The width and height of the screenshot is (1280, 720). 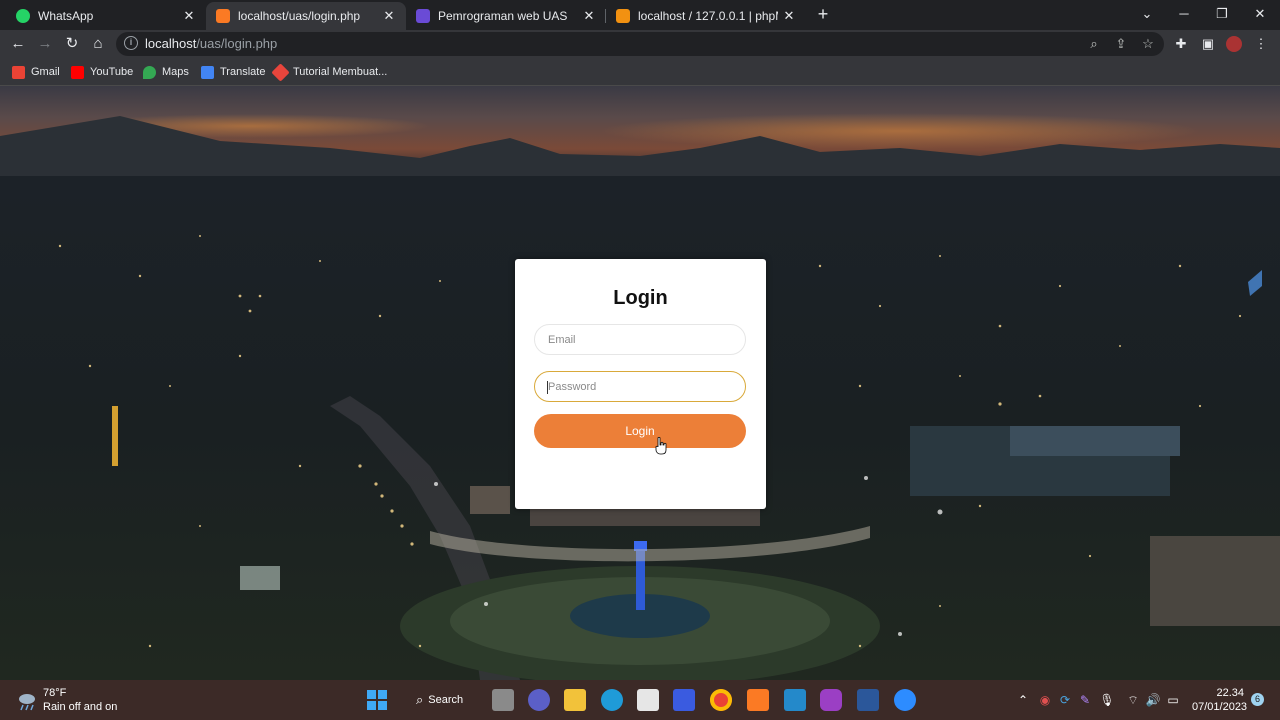 I want to click on phpmyadmin-icon, so click(x=623, y=16).